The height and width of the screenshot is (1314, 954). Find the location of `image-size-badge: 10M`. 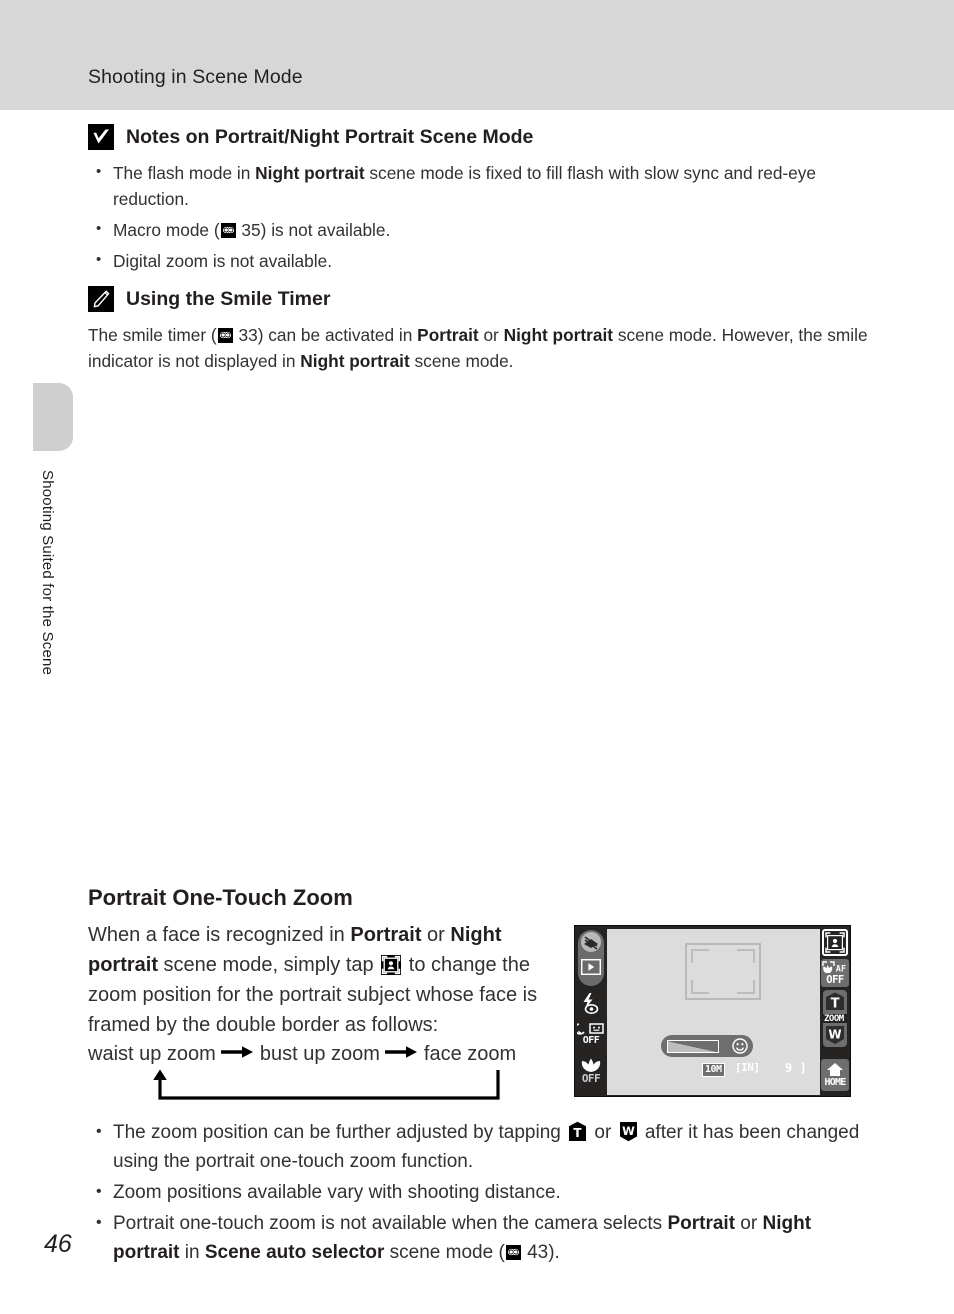

image-size-badge: 10M is located at coordinates (713, 1070).